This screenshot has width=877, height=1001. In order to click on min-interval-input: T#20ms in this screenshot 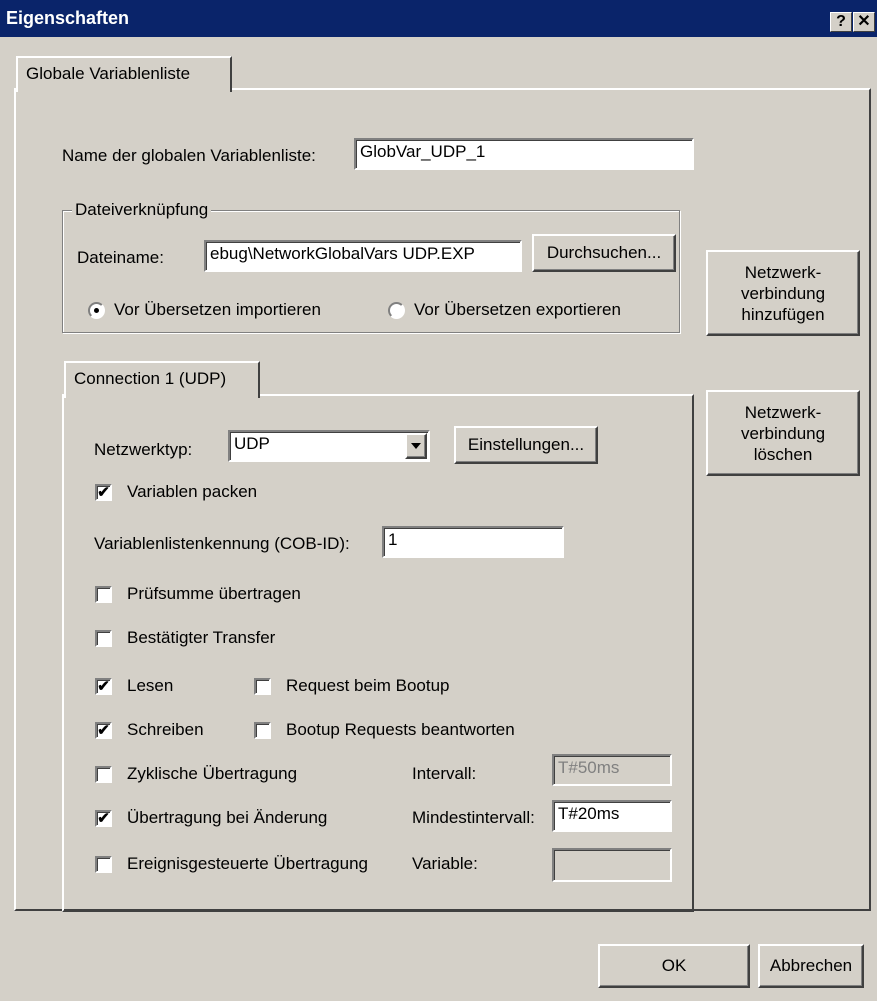, I will do `click(612, 816)`.